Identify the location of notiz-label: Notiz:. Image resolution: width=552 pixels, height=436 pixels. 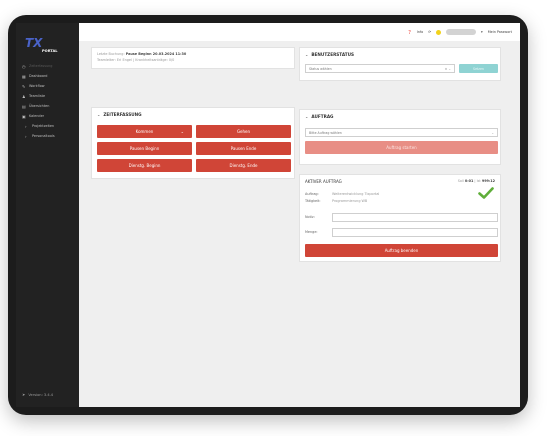
(310, 217).